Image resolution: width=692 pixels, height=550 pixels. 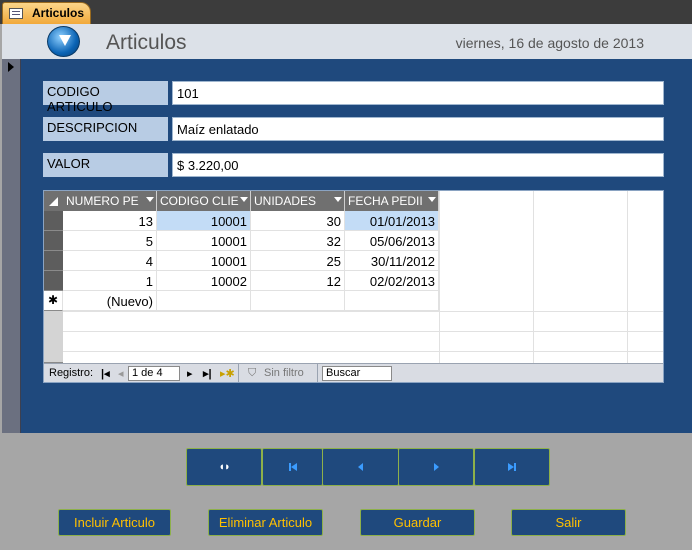 What do you see at coordinates (298, 241) in the screenshot?
I see `table-cell: 32` at bounding box center [298, 241].